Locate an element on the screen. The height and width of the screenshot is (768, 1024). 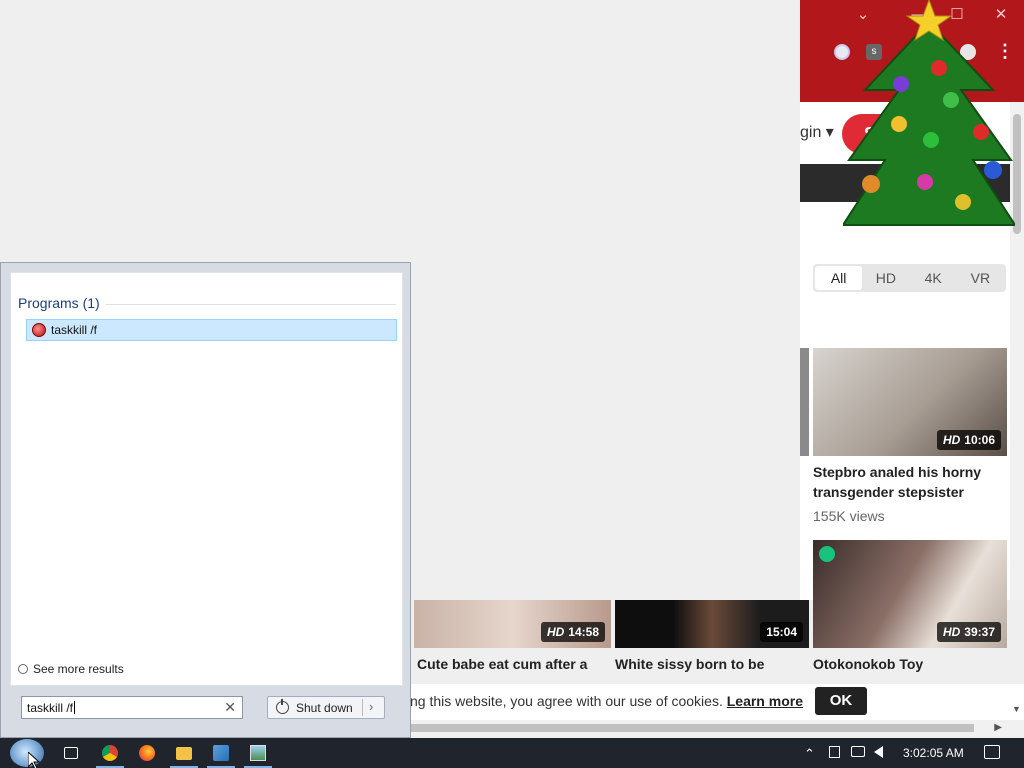
filter-tab-all: All is located at coordinates (839, 278).